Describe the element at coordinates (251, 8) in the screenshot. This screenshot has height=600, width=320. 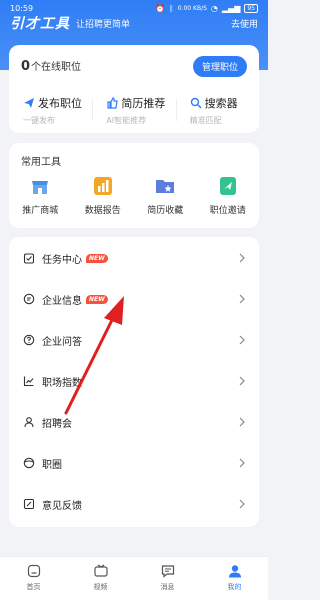
I see `battery-level: 95` at that location.